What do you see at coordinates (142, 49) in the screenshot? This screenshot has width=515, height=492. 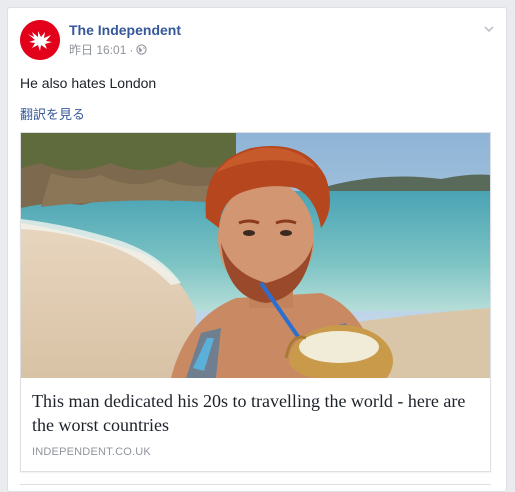 I see `globe-icon` at bounding box center [142, 49].